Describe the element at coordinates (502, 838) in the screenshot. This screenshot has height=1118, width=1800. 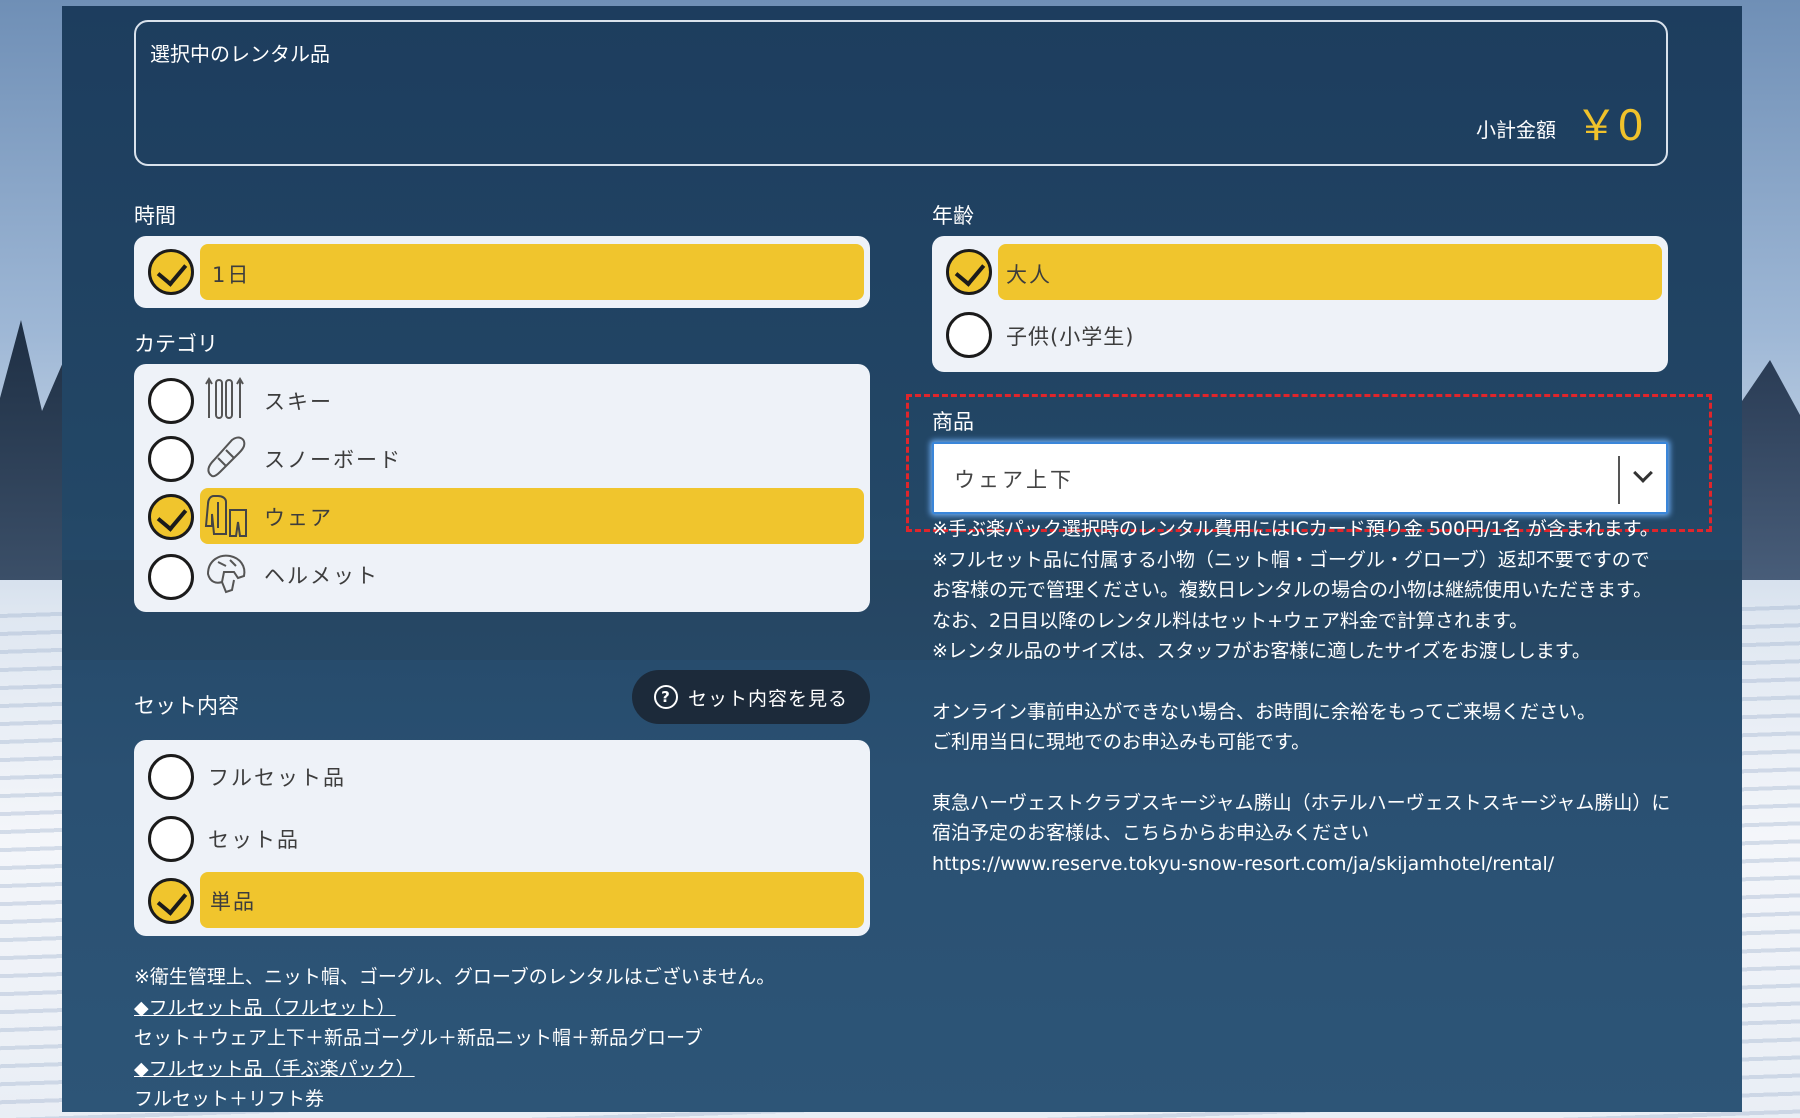
I see `set-contents-card: フルセット品 セット品 単品` at that location.